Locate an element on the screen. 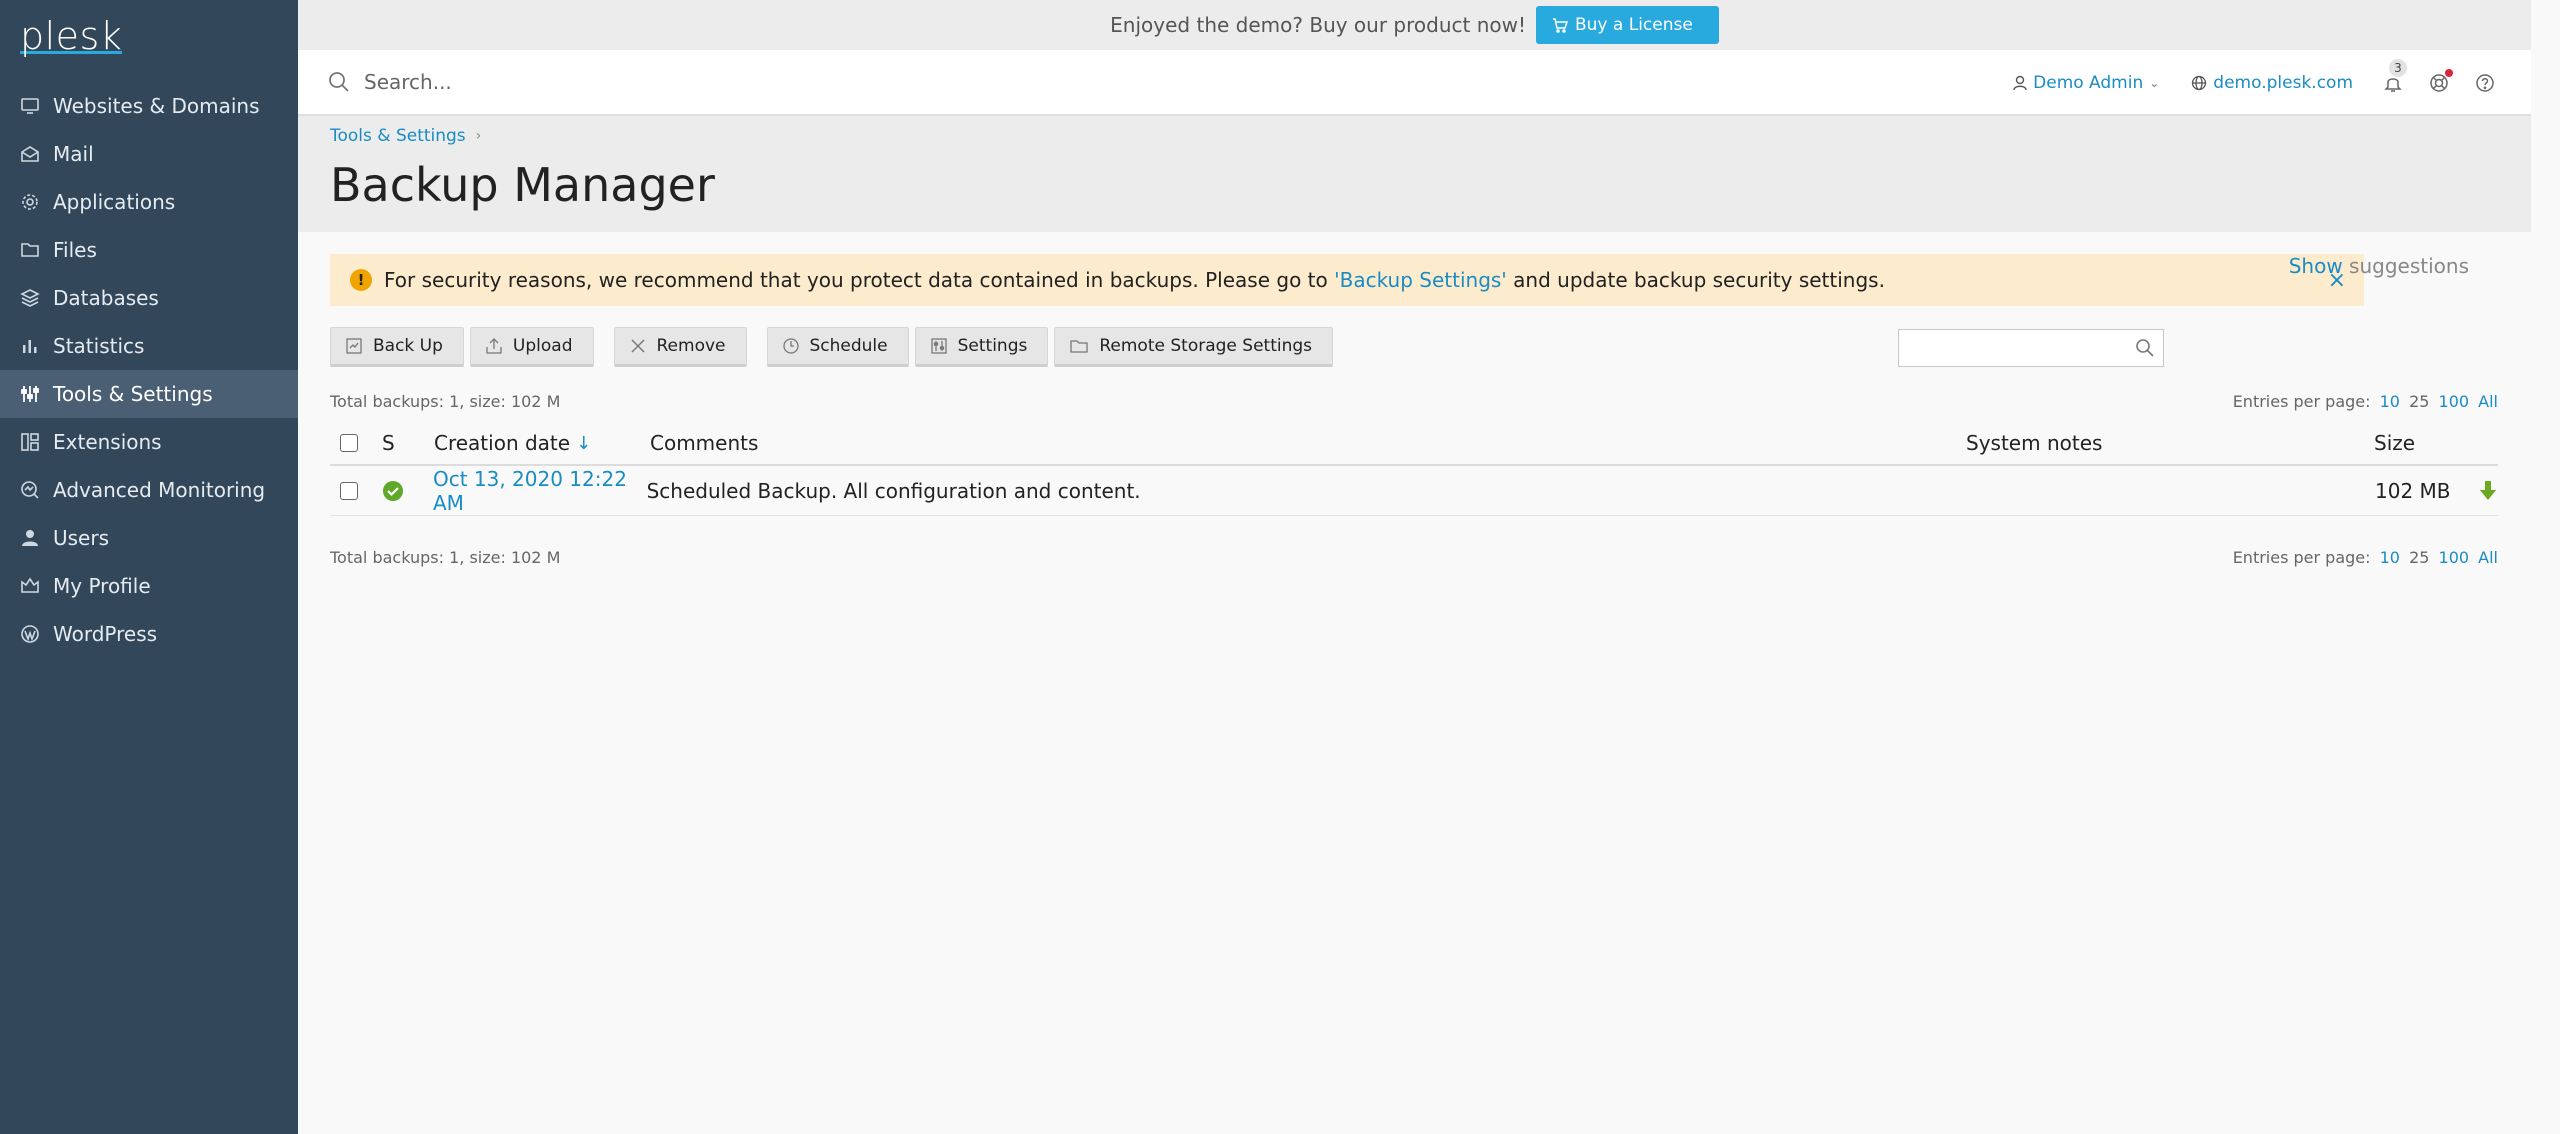 This screenshot has width=2560, height=1134. remove-icon is located at coordinates (637, 346).